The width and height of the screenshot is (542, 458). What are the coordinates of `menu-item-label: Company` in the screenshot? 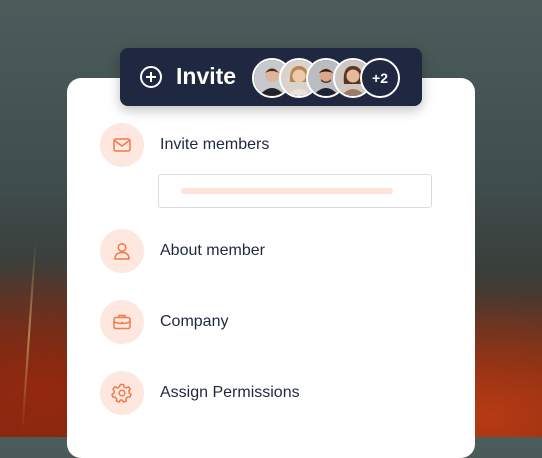 It's located at (194, 321).